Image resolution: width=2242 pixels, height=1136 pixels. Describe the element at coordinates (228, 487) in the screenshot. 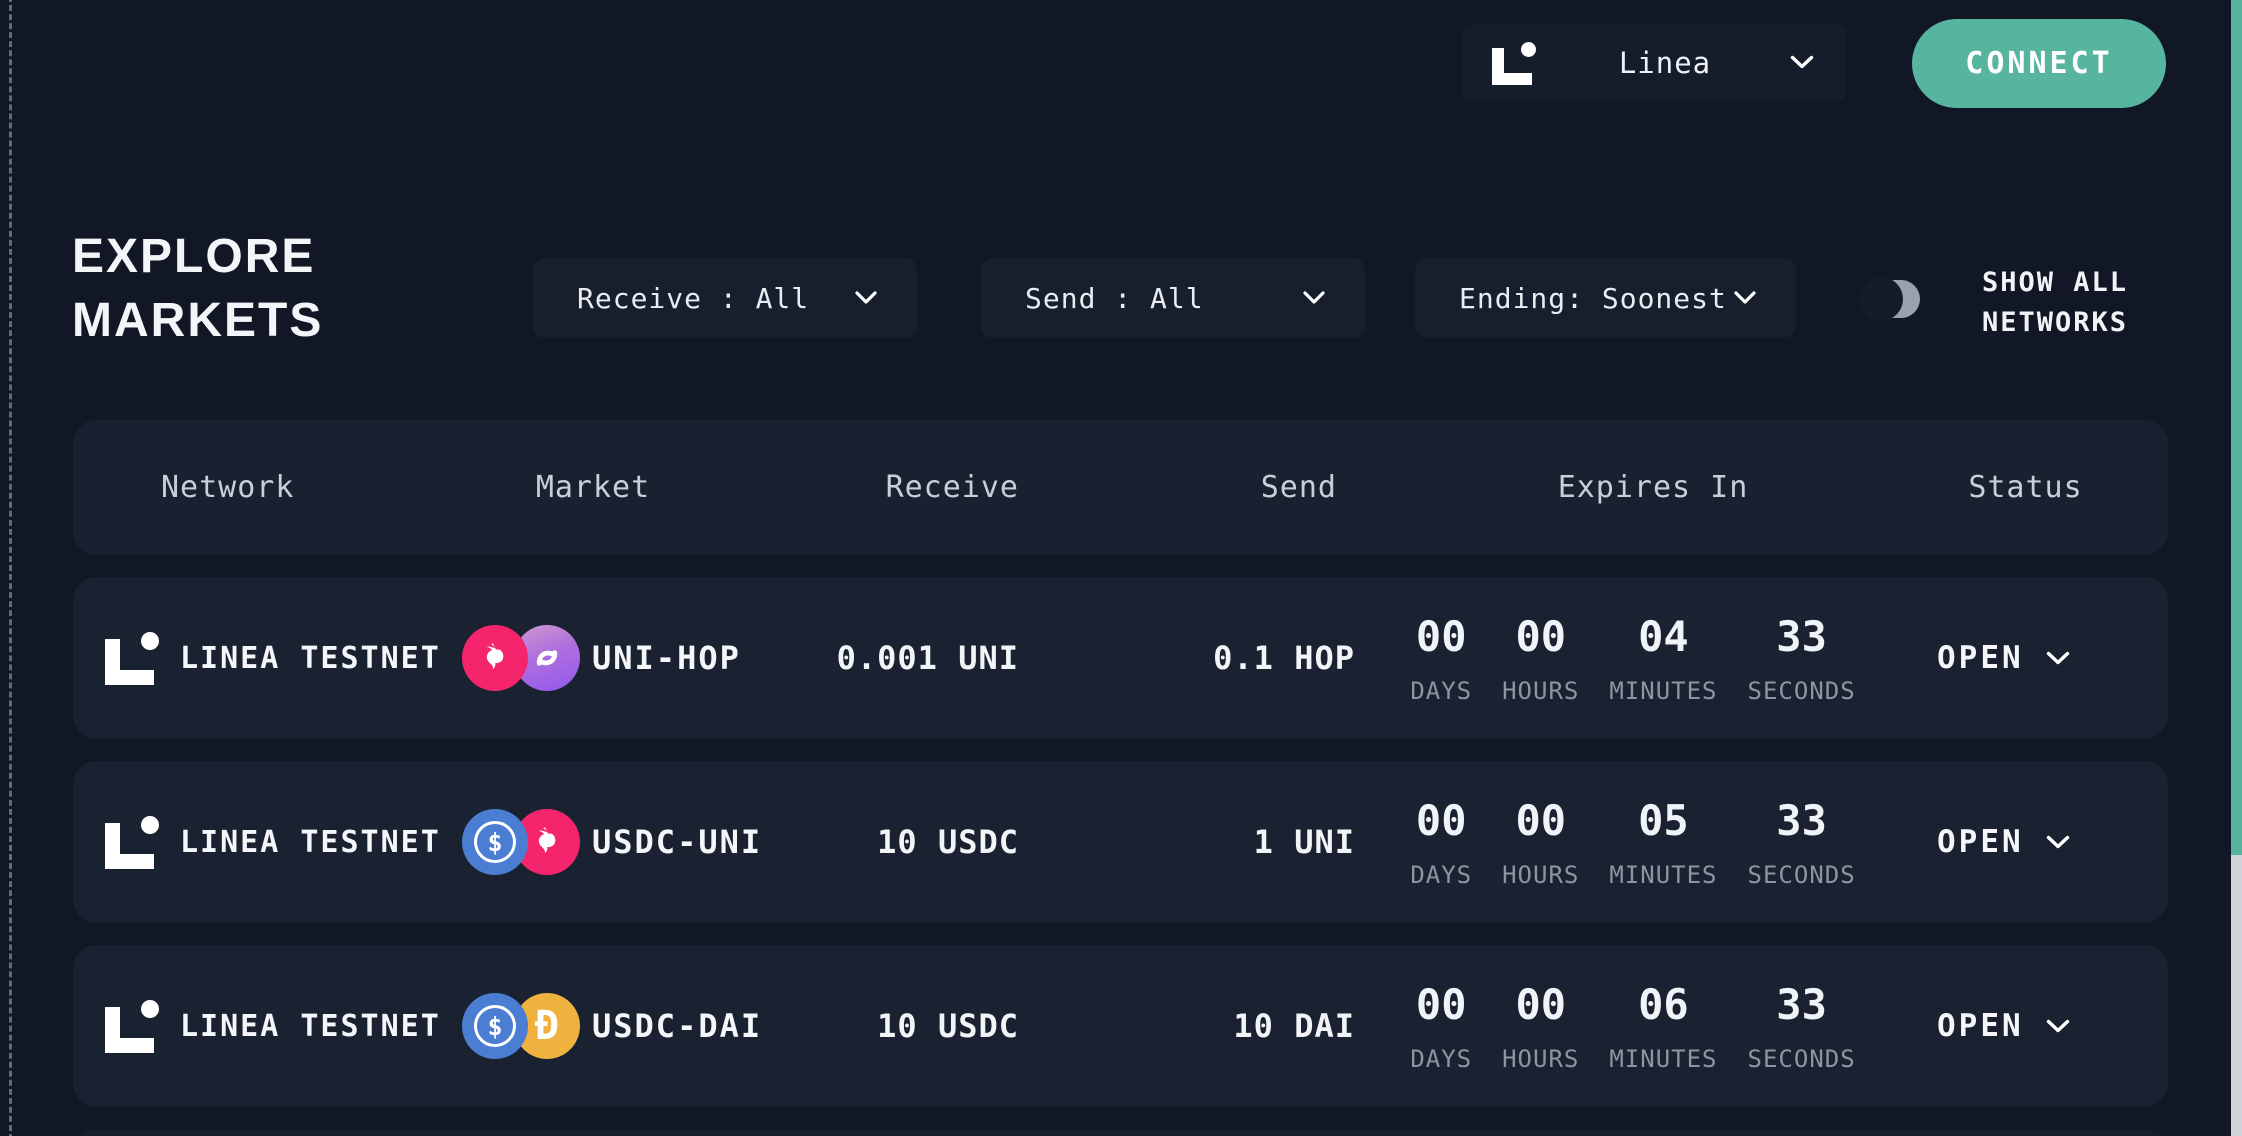

I see `col-header-network: Network` at that location.